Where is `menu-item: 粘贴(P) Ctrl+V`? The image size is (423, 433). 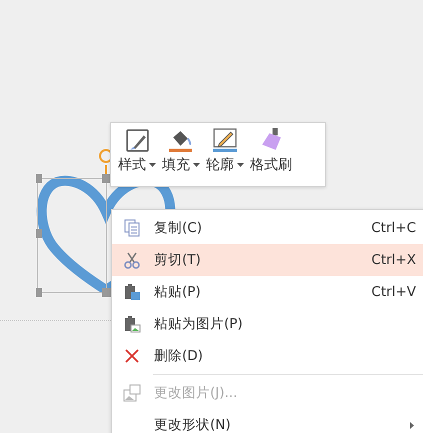 menu-item: 粘贴(P) Ctrl+V is located at coordinates (267, 292).